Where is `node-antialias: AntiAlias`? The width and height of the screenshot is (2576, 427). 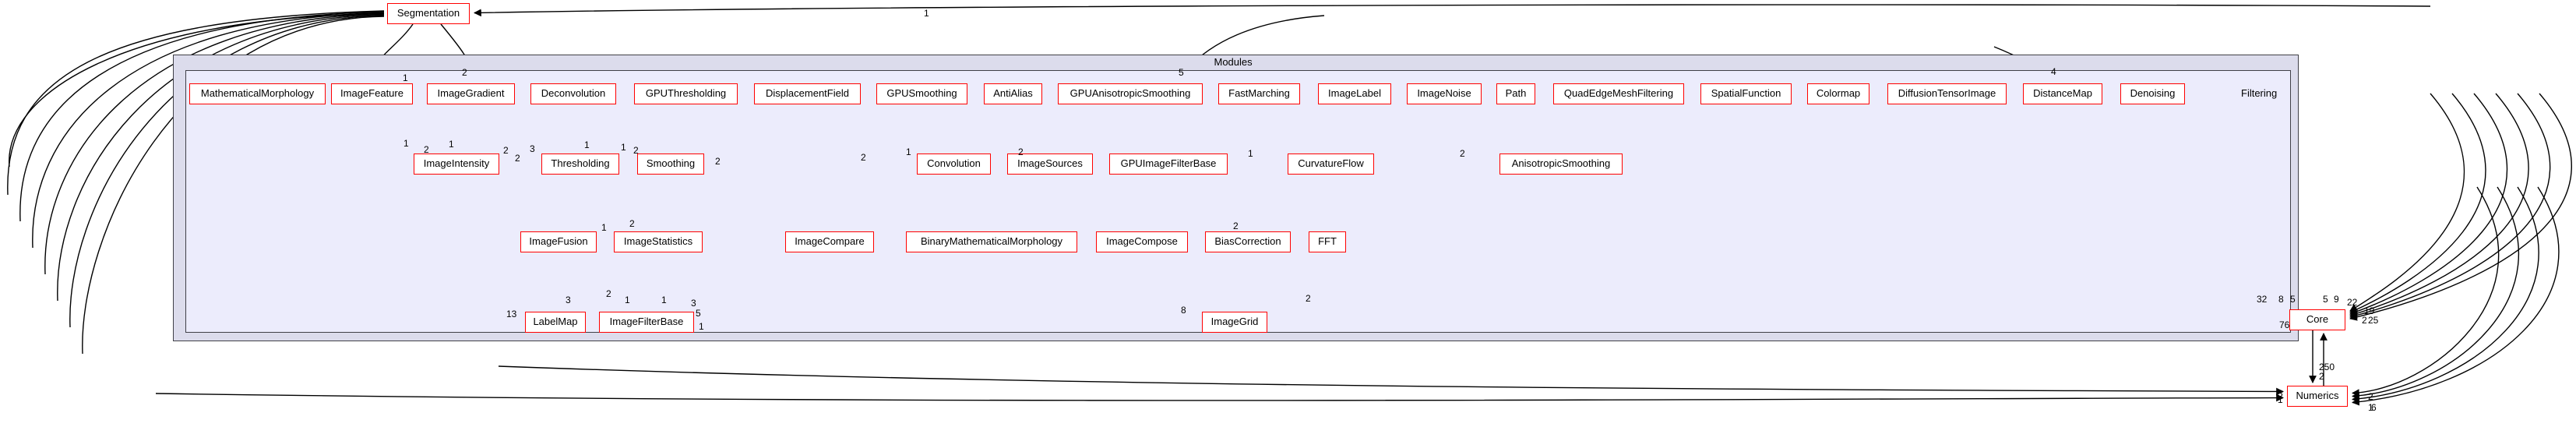
node-antialias: AntiAlias is located at coordinates (1013, 93).